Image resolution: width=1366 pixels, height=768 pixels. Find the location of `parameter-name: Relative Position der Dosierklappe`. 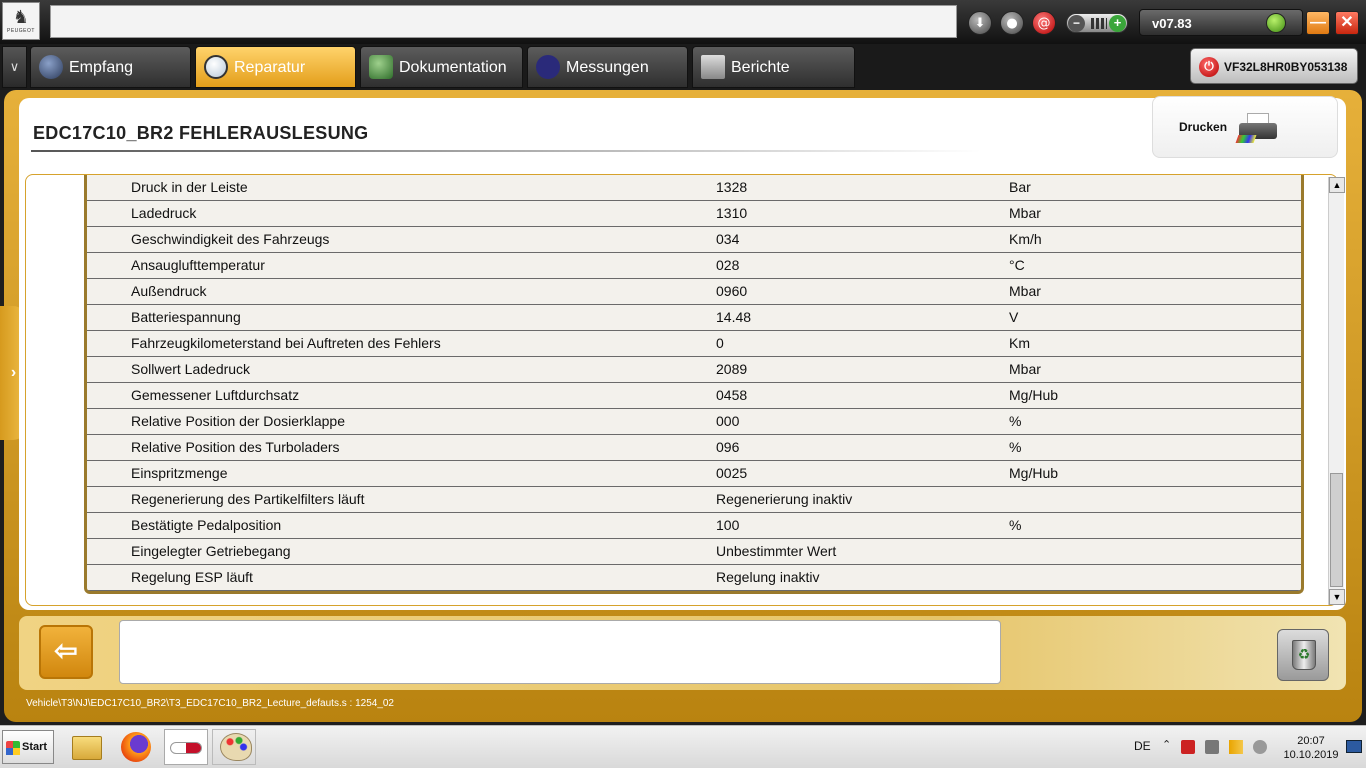

parameter-name: Relative Position der Dosierklappe is located at coordinates (238, 421).